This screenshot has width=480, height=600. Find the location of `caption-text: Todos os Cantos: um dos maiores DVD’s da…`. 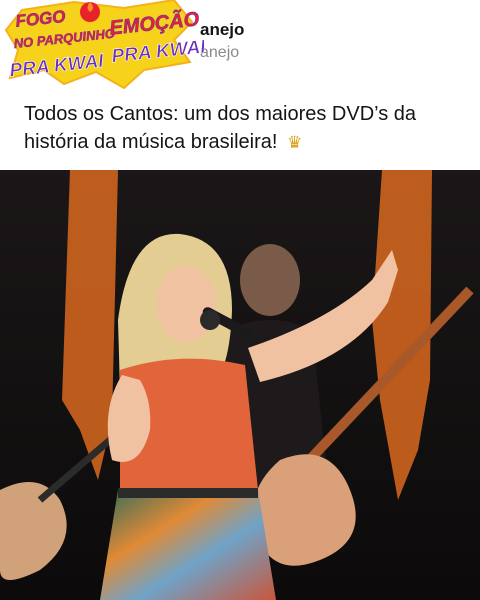

caption-text: Todos os Cantos: um dos maiores DVD’s da… is located at coordinates (220, 128).